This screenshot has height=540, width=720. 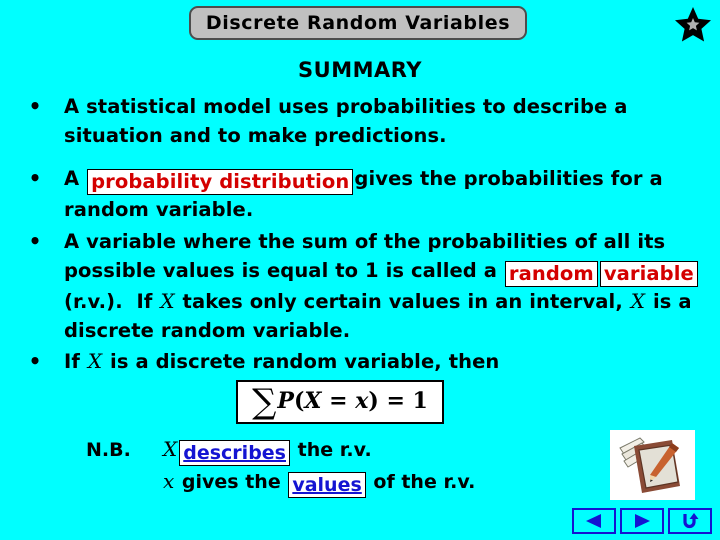 I want to click on formula-box: ∑P(X = x) = 1, so click(x=340, y=402).